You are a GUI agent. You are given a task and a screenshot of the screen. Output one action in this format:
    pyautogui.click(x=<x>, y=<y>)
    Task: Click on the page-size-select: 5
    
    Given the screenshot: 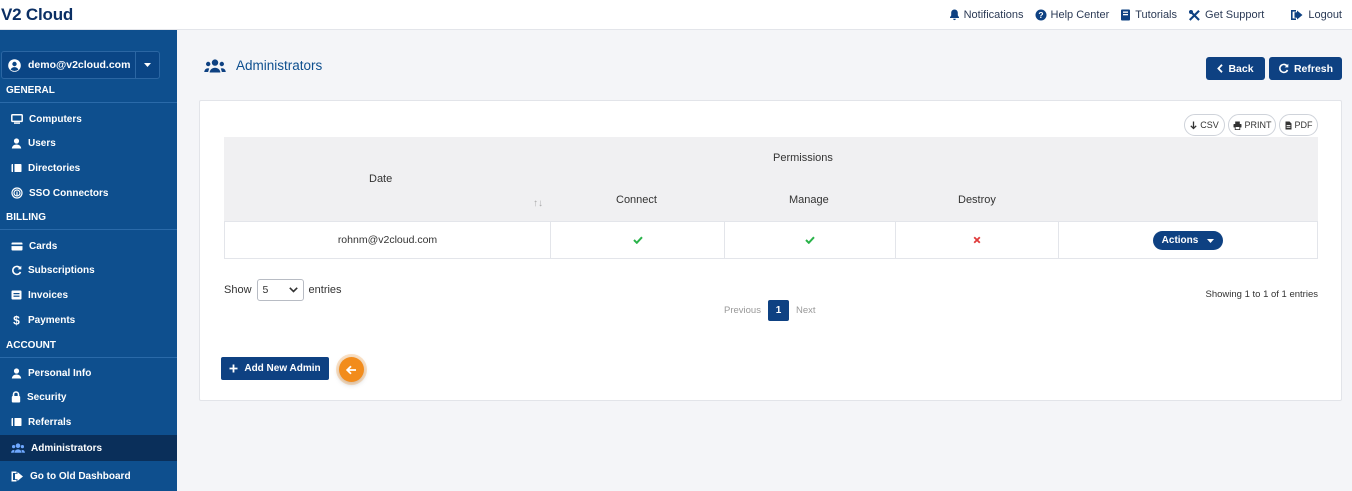 What is the action you would take?
    pyautogui.click(x=280, y=290)
    